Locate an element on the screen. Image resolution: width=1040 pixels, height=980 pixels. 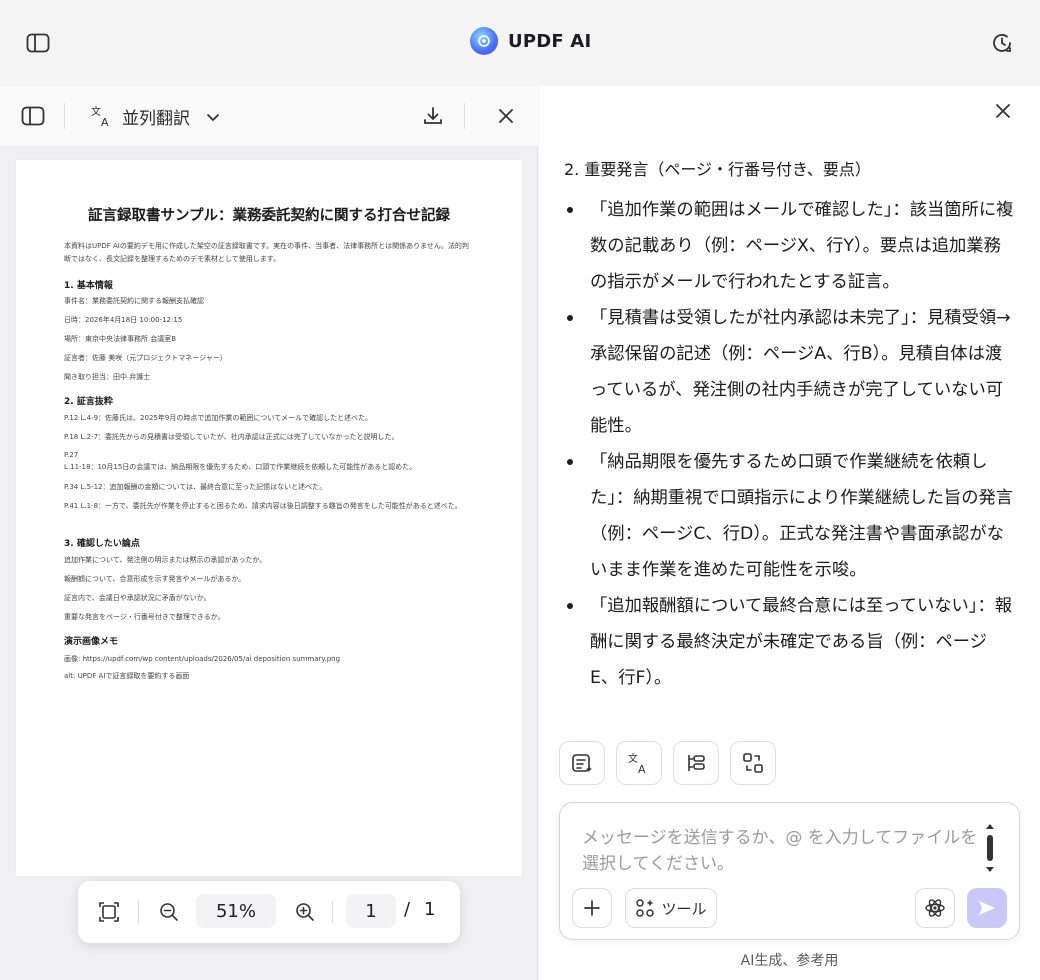
tools-label: ツール is located at coordinates (684, 908).